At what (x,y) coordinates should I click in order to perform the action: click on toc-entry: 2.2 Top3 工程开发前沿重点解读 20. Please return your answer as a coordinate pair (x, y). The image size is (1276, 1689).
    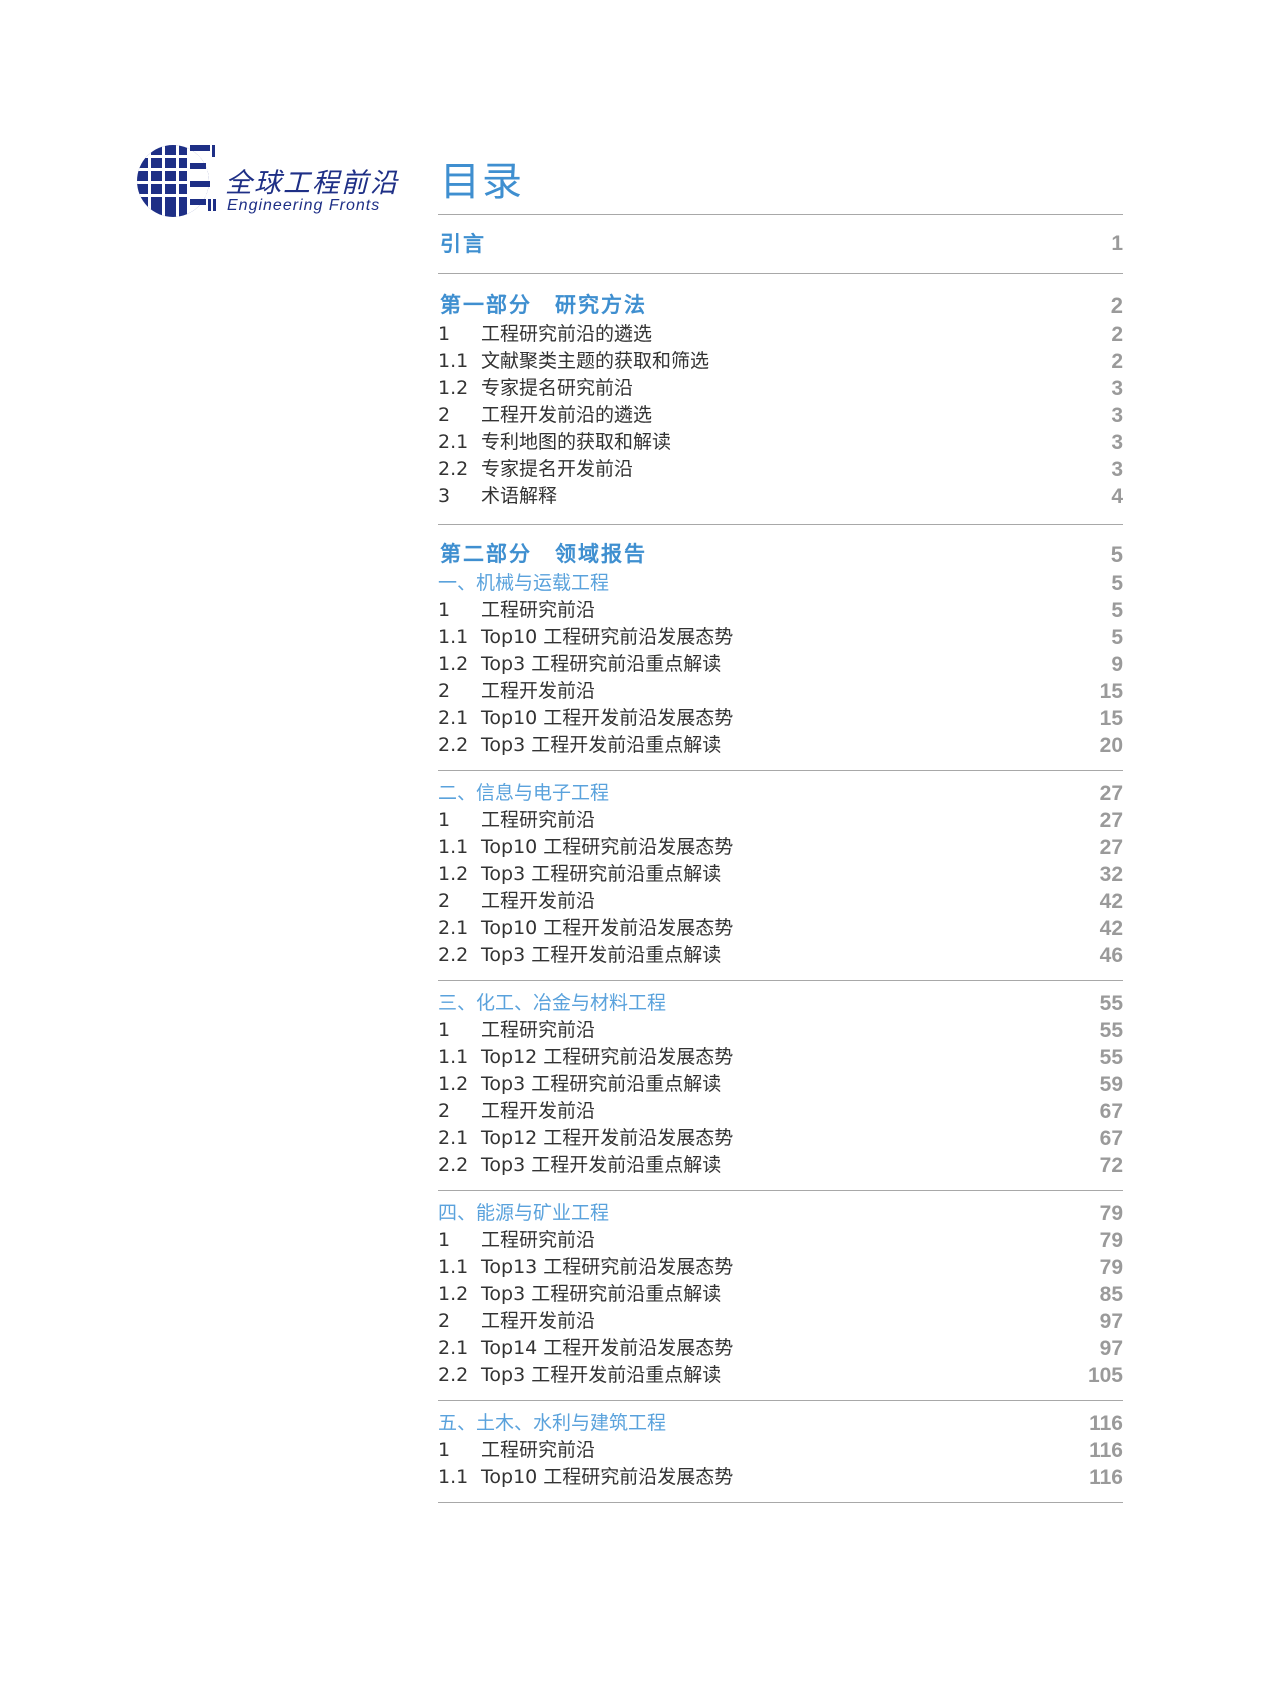
    Looking at the image, I should click on (780, 745).